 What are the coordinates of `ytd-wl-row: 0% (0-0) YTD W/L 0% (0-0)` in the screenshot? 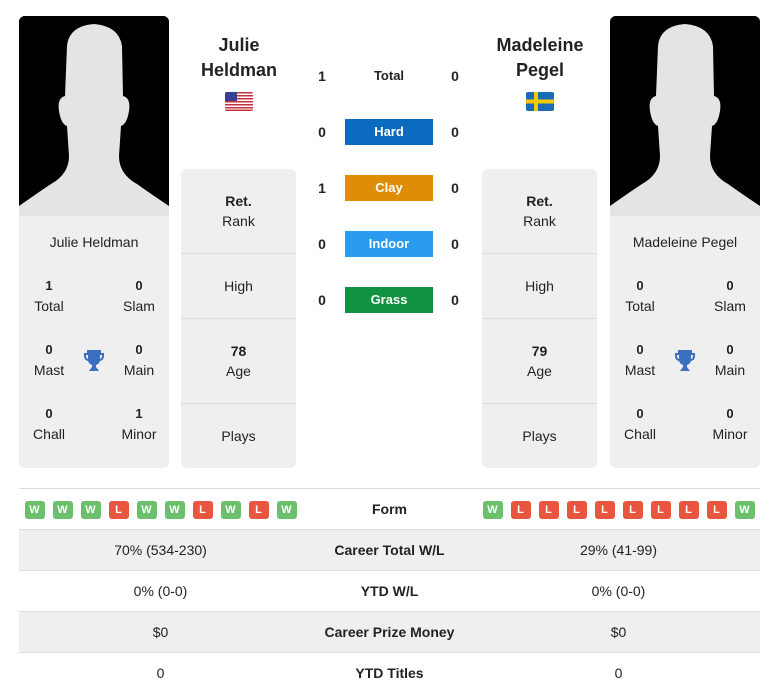 It's located at (389, 591).